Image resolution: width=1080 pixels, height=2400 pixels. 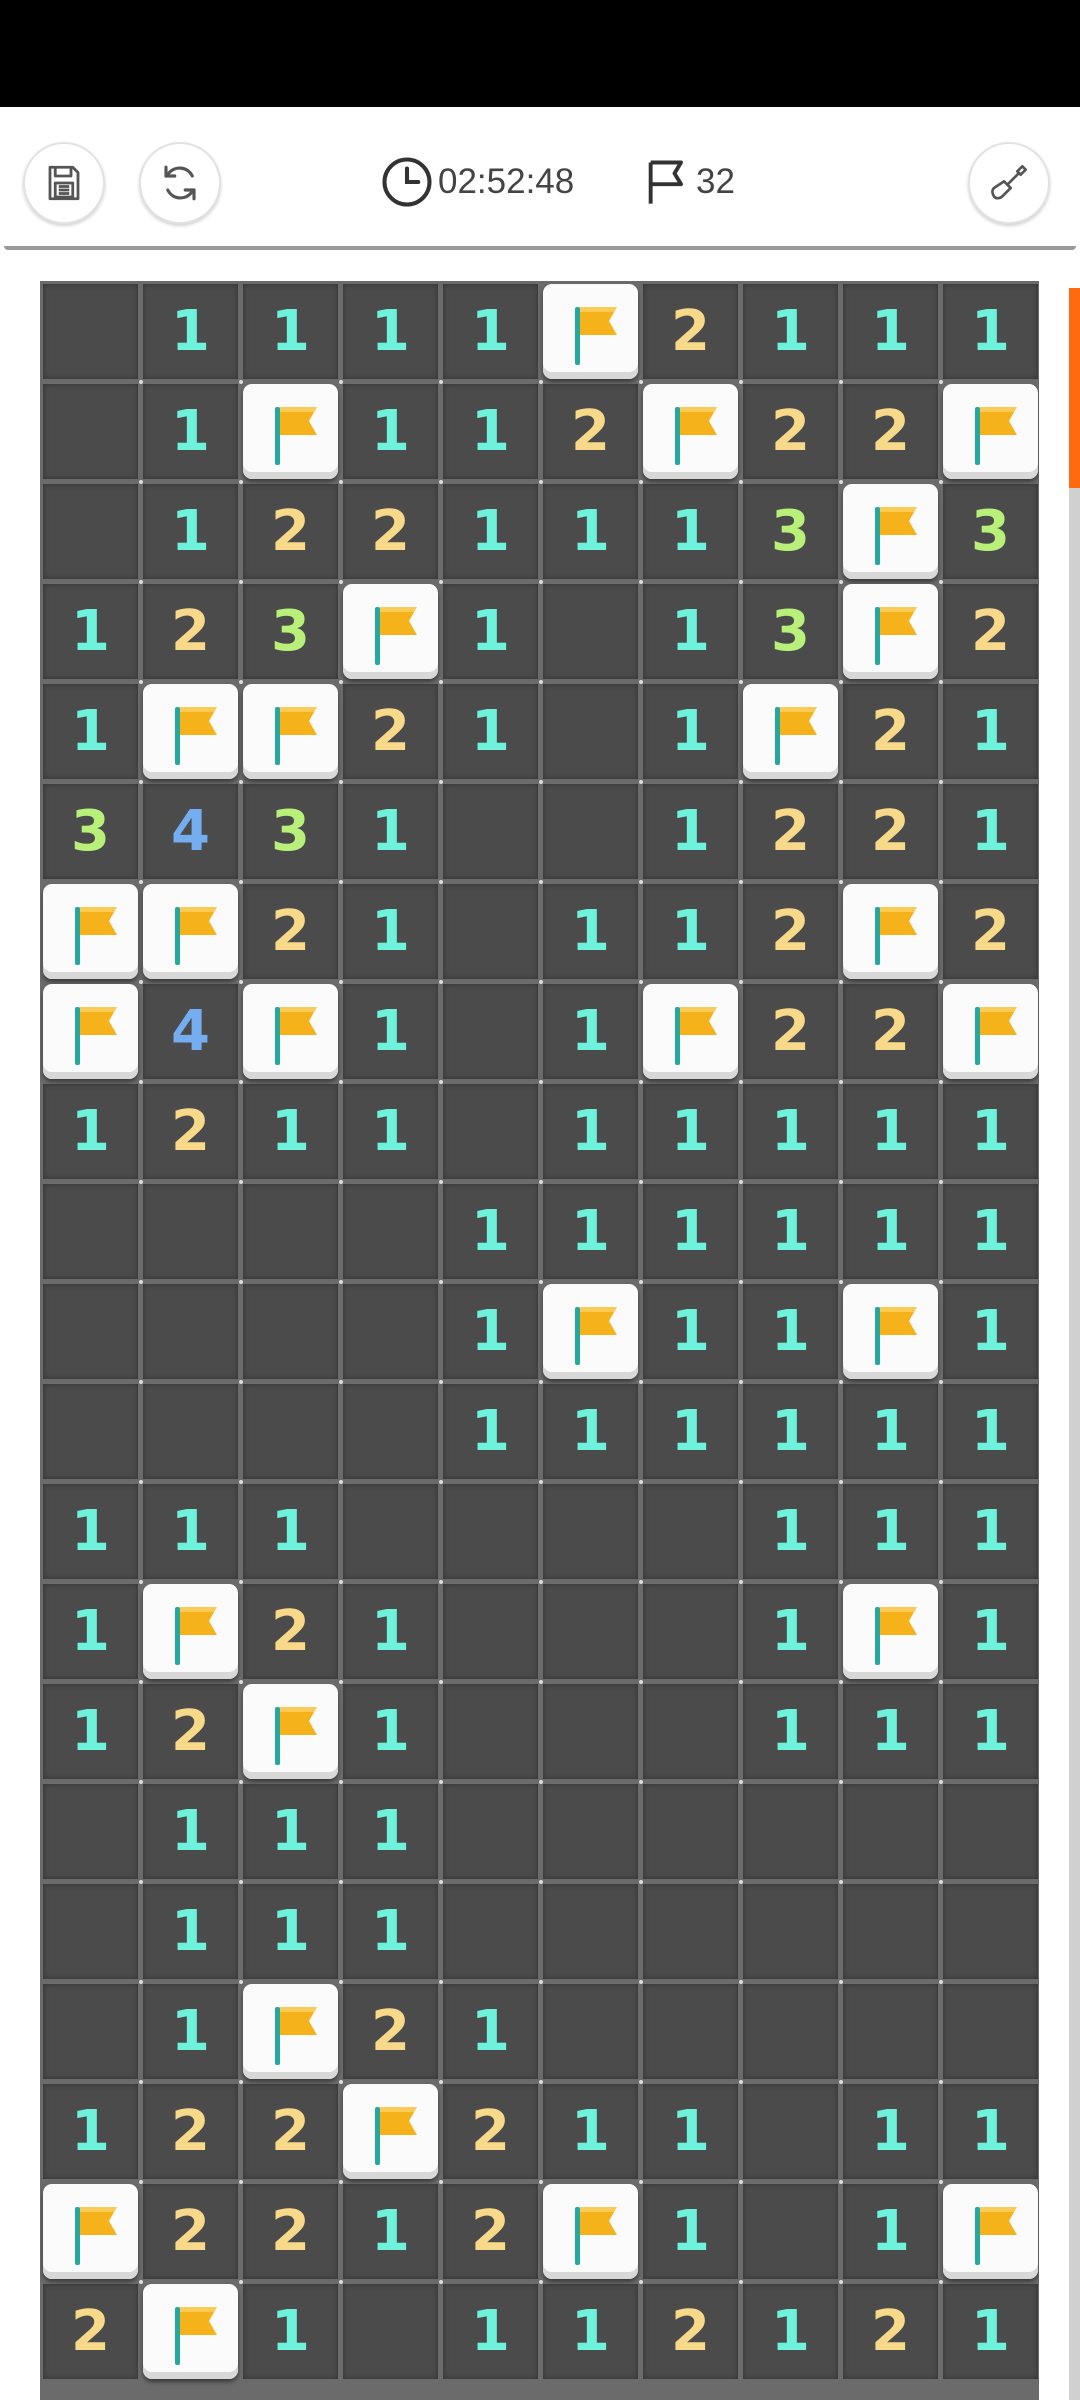 I want to click on save-button, so click(x=64, y=183).